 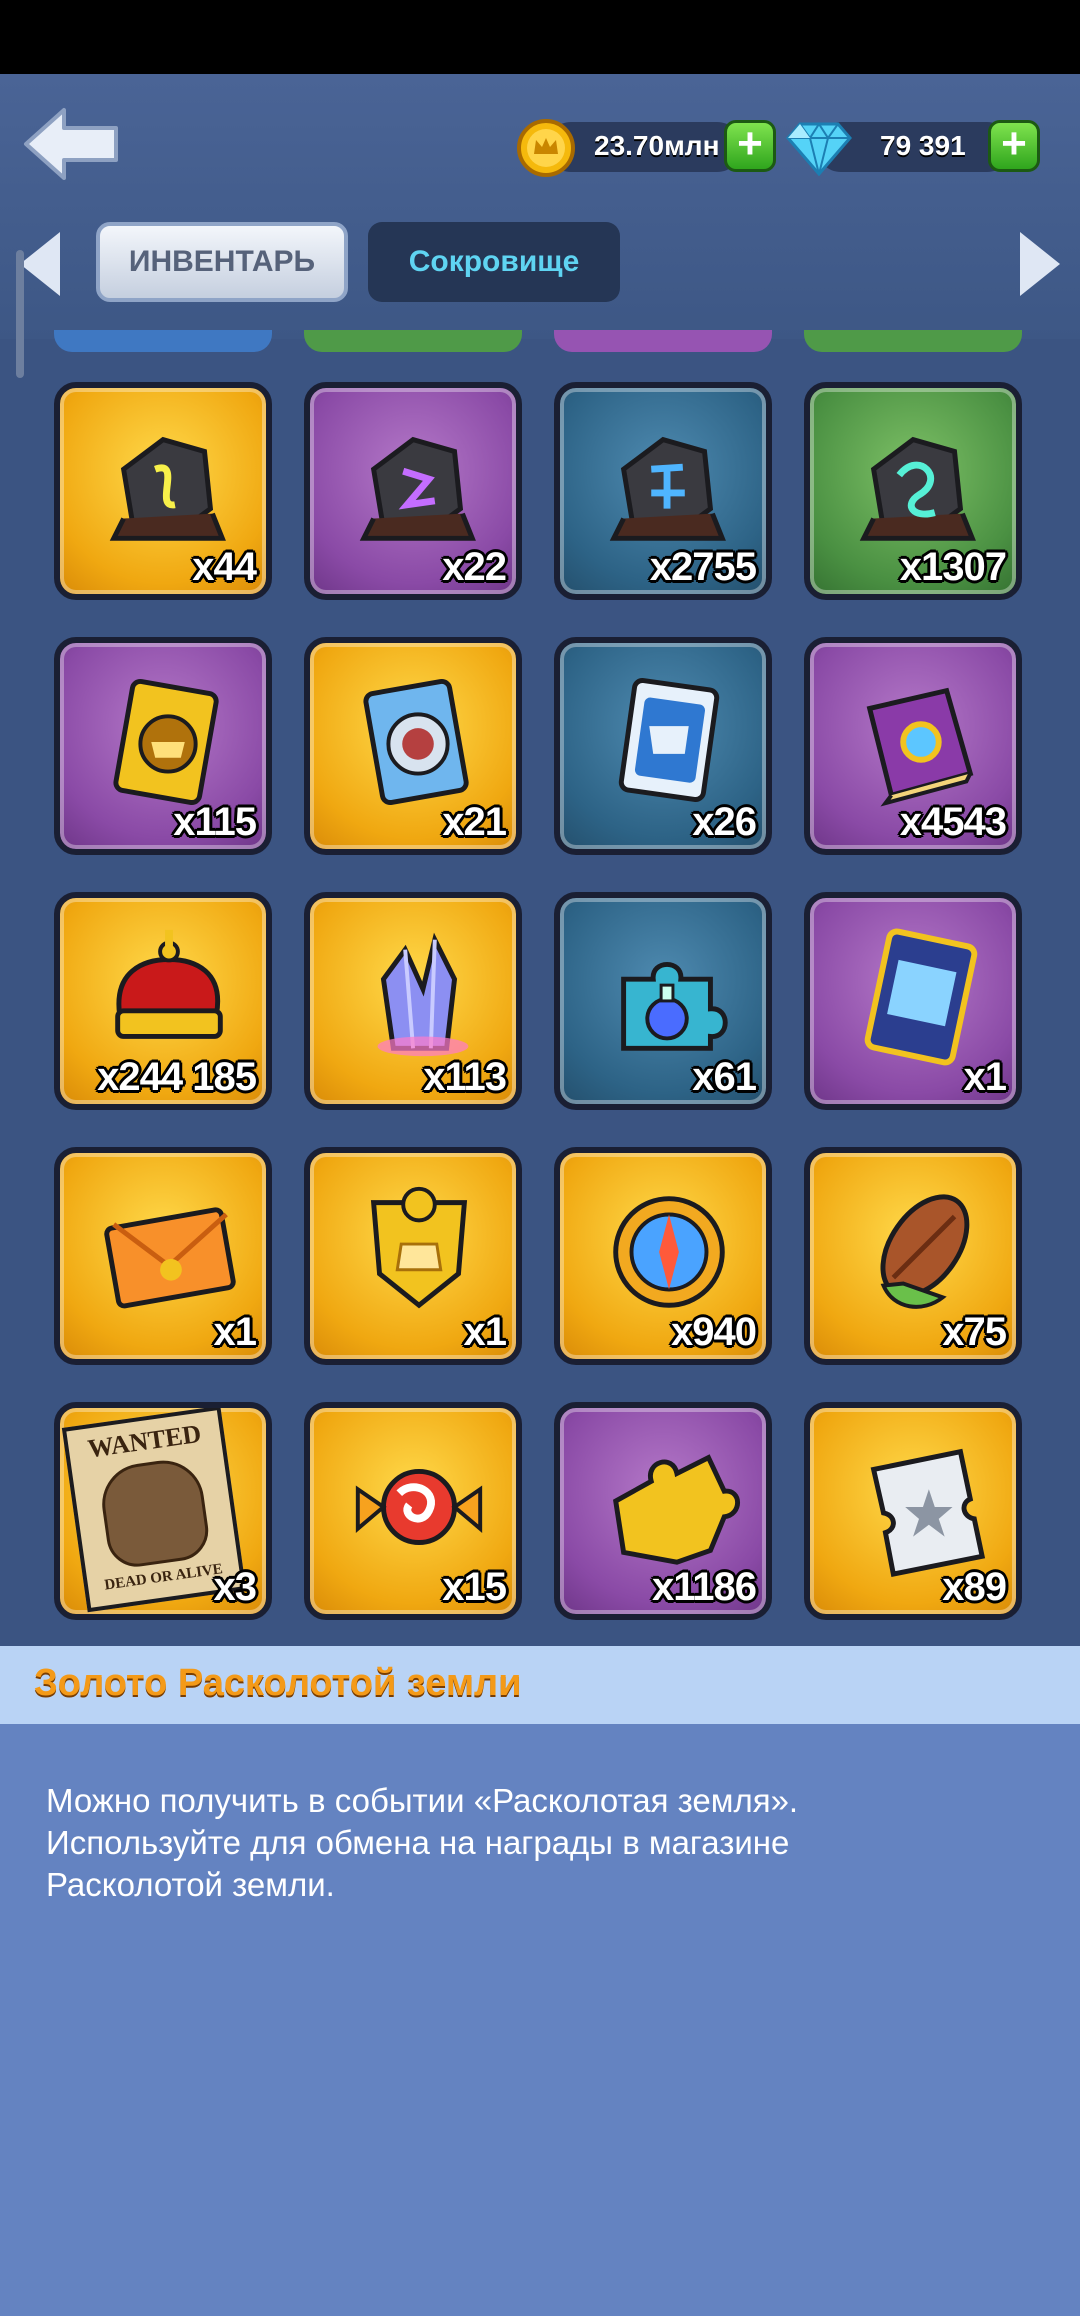 I want to click on status-bar, so click(x=540, y=37).